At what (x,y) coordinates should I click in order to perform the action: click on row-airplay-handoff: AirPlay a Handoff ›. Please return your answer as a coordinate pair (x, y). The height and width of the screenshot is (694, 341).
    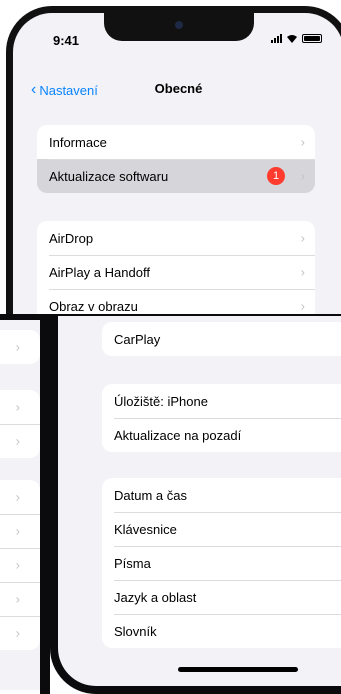
    Looking at the image, I should click on (176, 272).